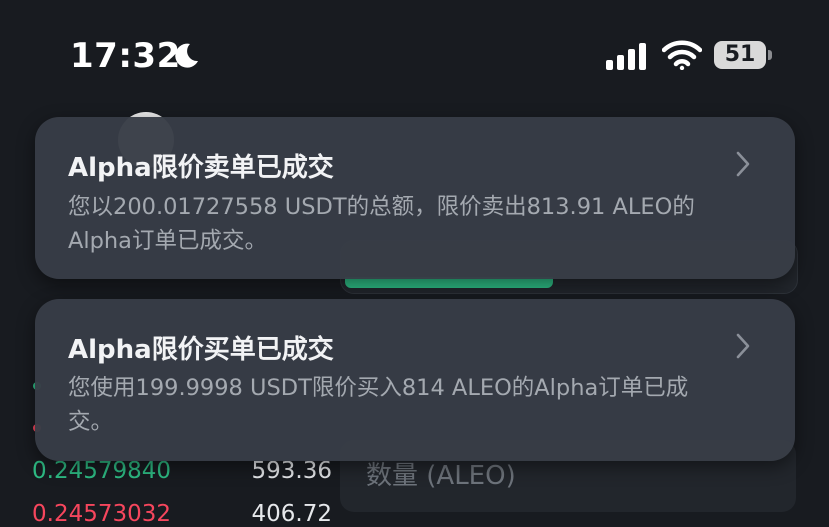 This screenshot has width=829, height=527. I want to click on moon-icon, so click(186, 55).